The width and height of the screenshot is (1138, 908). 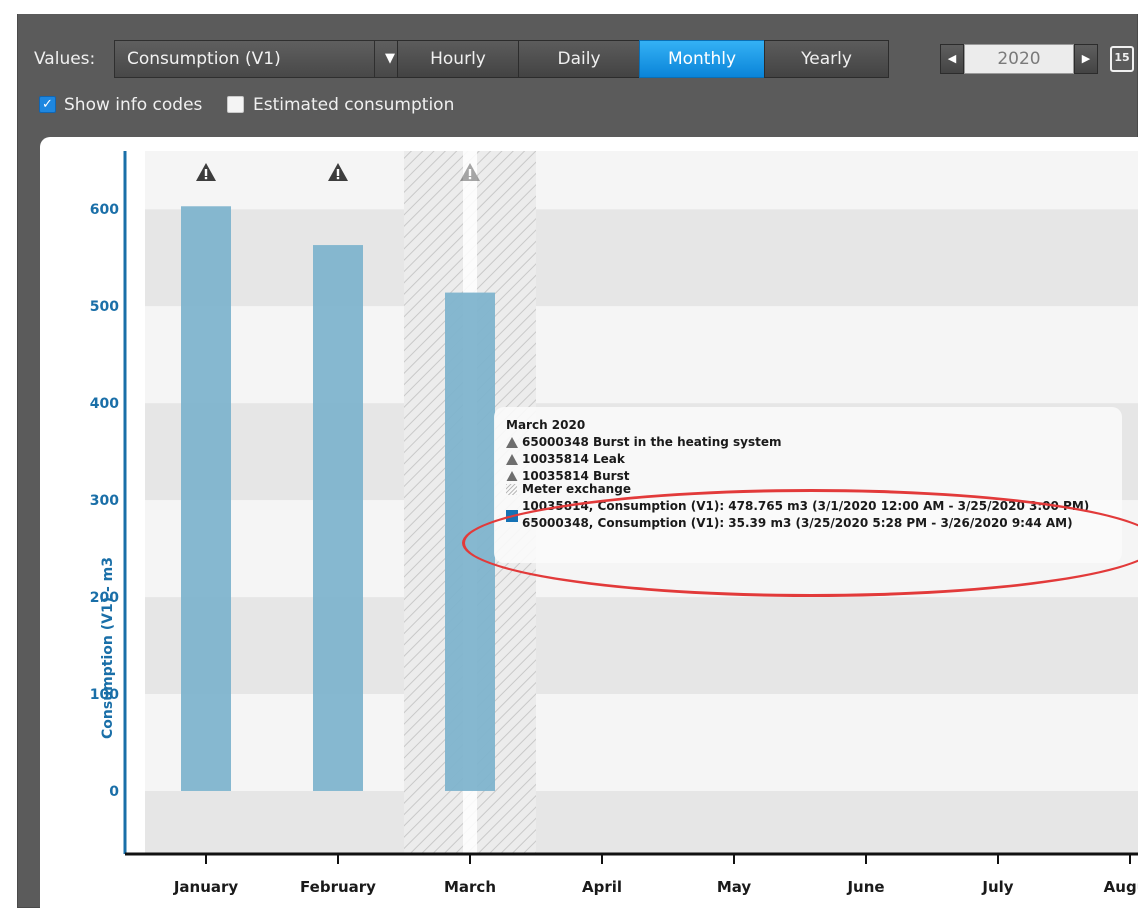 What do you see at coordinates (338, 887) in the screenshot?
I see `x-tick-label: February` at bounding box center [338, 887].